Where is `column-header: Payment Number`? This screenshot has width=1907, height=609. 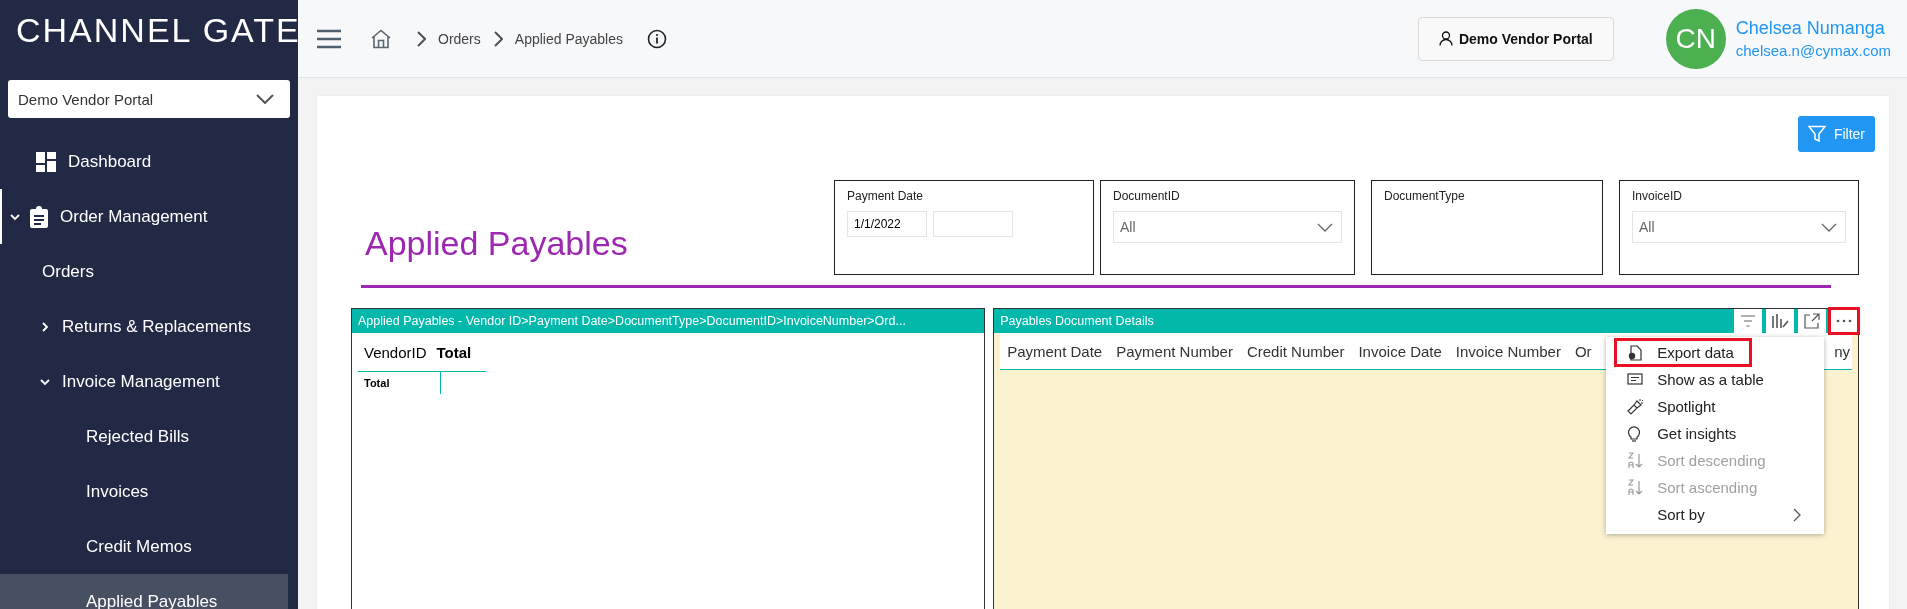 column-header: Payment Number is located at coordinates (1174, 351).